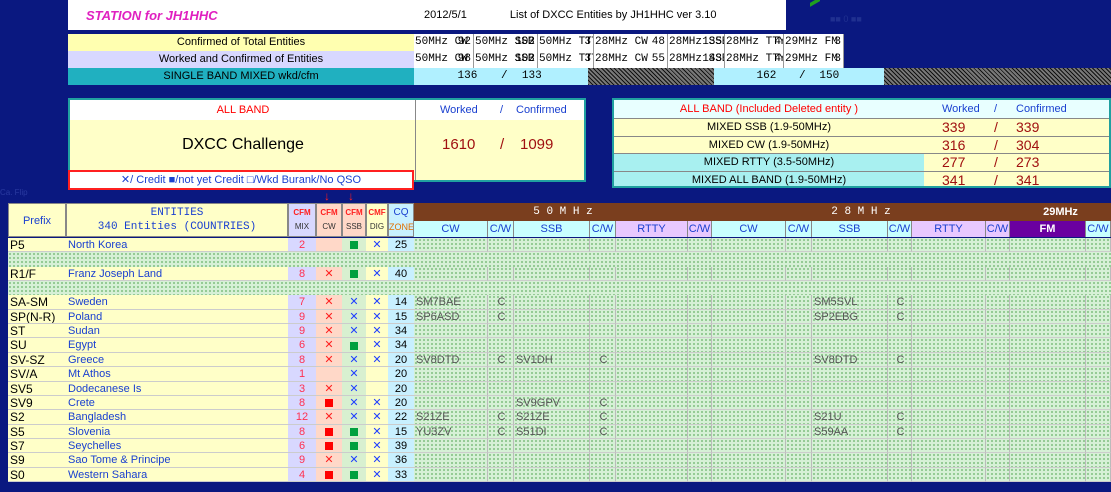 Image resolution: width=1111 pixels, height=492 pixels. Describe the element at coordinates (377, 212) in the screenshot. I see `cfm-header-top: CMF` at that location.